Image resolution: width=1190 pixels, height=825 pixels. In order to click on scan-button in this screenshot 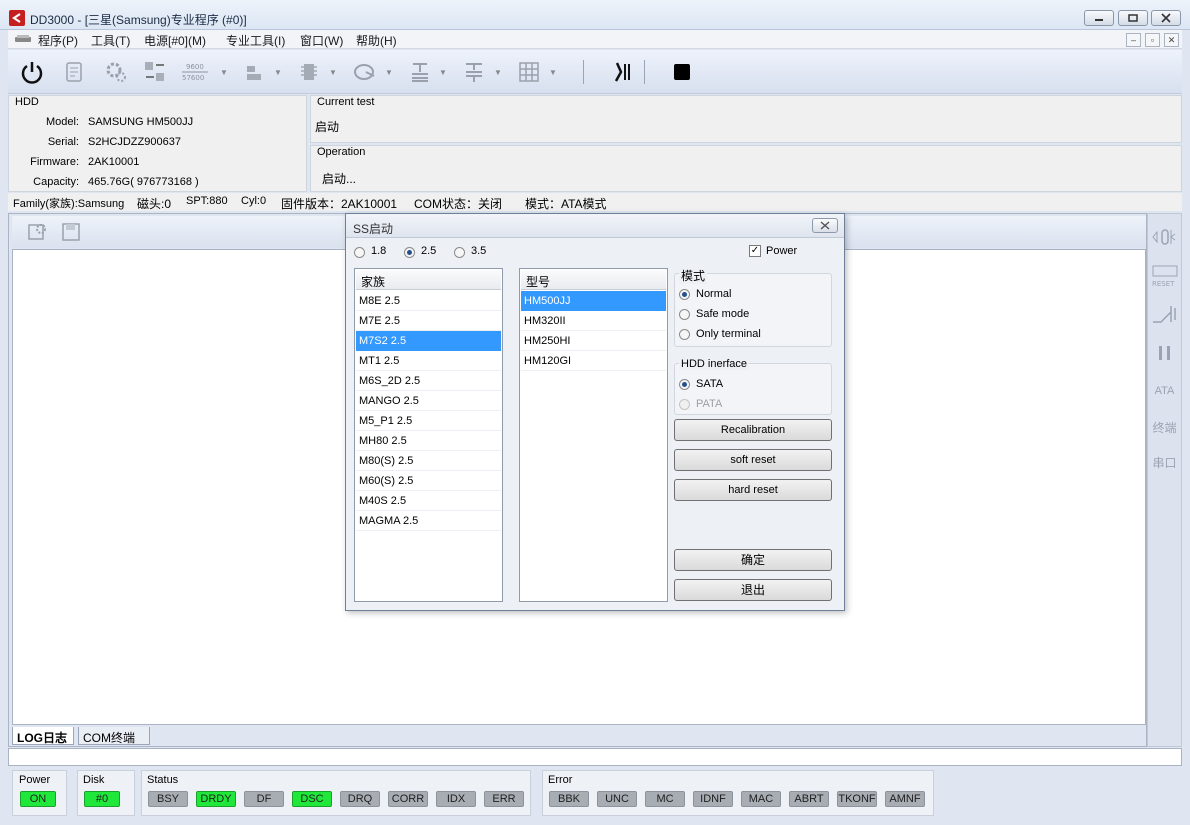, I will do `click(420, 72)`.